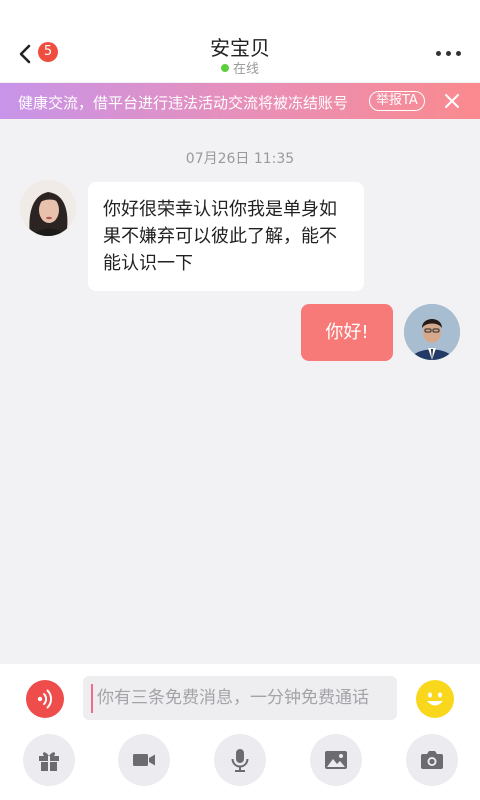 This screenshot has height=800, width=480. I want to click on notice-text: 健康交流，借平台进行违法活动交流将被冻结账号, so click(183, 103).